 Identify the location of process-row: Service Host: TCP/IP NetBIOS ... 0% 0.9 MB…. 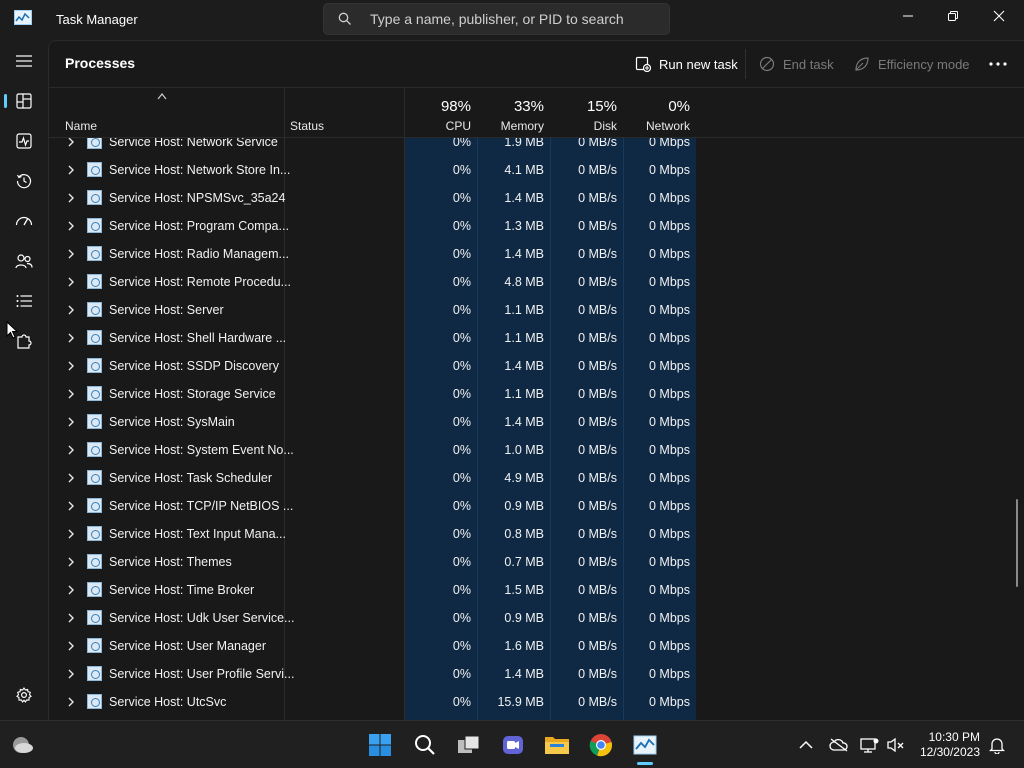
(536, 506).